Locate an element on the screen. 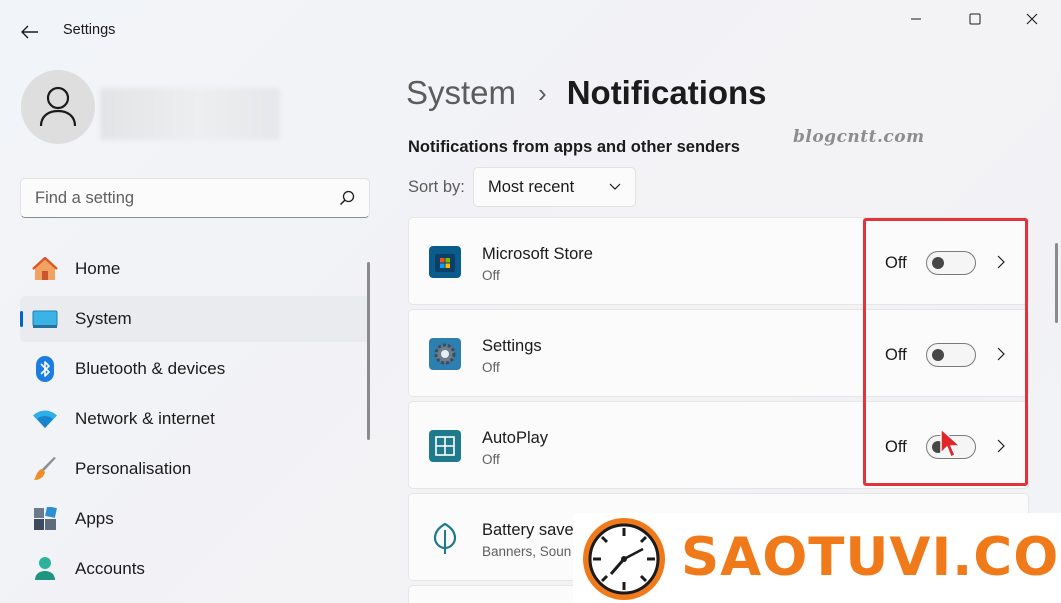 This screenshot has width=1061, height=603. sidebar-item-label: Personalisation is located at coordinates (133, 468).